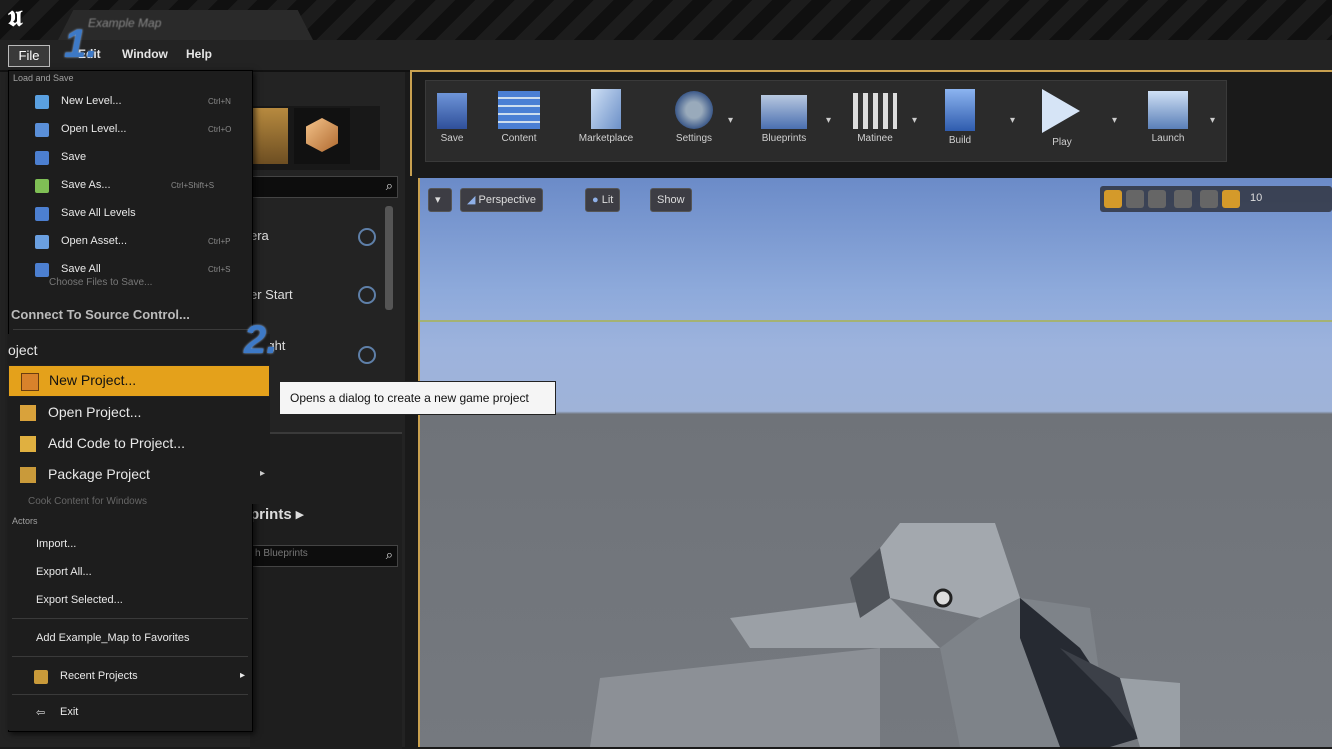  I want to click on new-project-icon, so click(30, 382).